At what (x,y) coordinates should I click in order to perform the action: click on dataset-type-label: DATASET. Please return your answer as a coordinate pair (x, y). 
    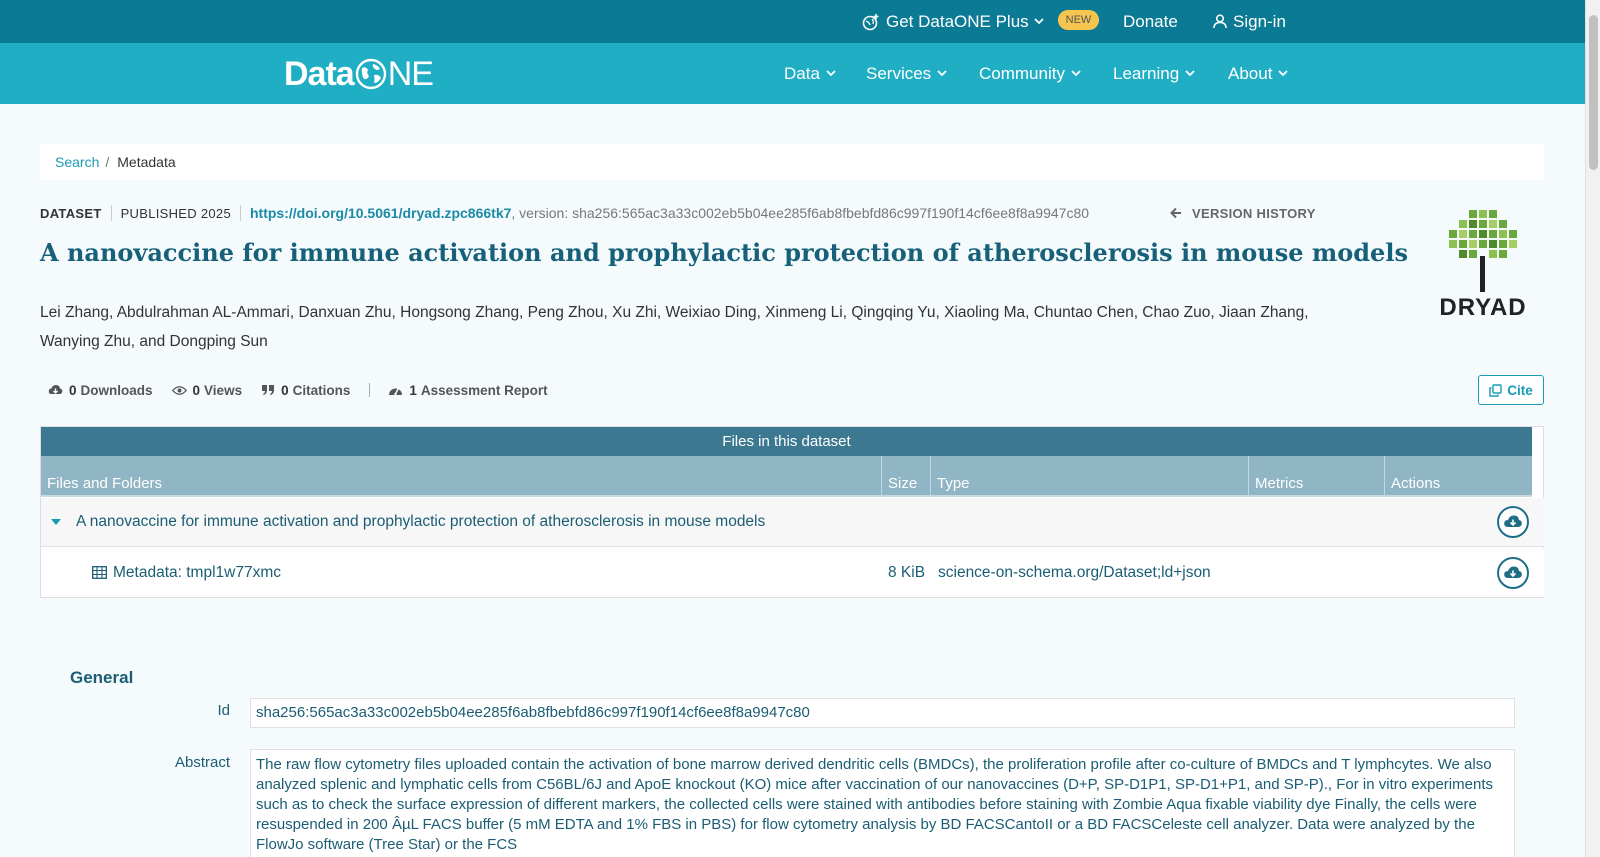
    Looking at the image, I should click on (71, 213).